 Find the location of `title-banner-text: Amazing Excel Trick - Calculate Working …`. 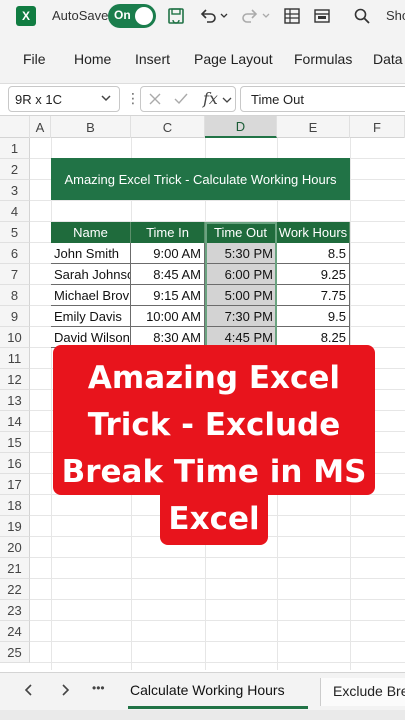

title-banner-text: Amazing Excel Trick - Calculate Working … is located at coordinates (200, 179).